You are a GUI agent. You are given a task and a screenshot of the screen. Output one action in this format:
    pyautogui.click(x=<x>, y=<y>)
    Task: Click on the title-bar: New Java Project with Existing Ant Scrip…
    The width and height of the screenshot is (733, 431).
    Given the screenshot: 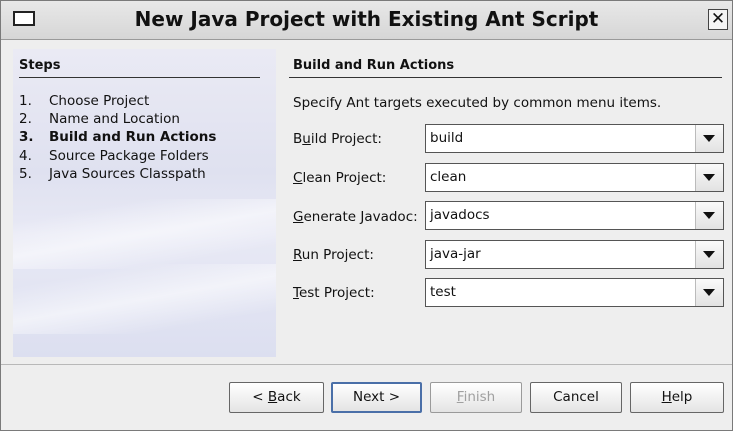 What is the action you would take?
    pyautogui.click(x=366, y=20)
    